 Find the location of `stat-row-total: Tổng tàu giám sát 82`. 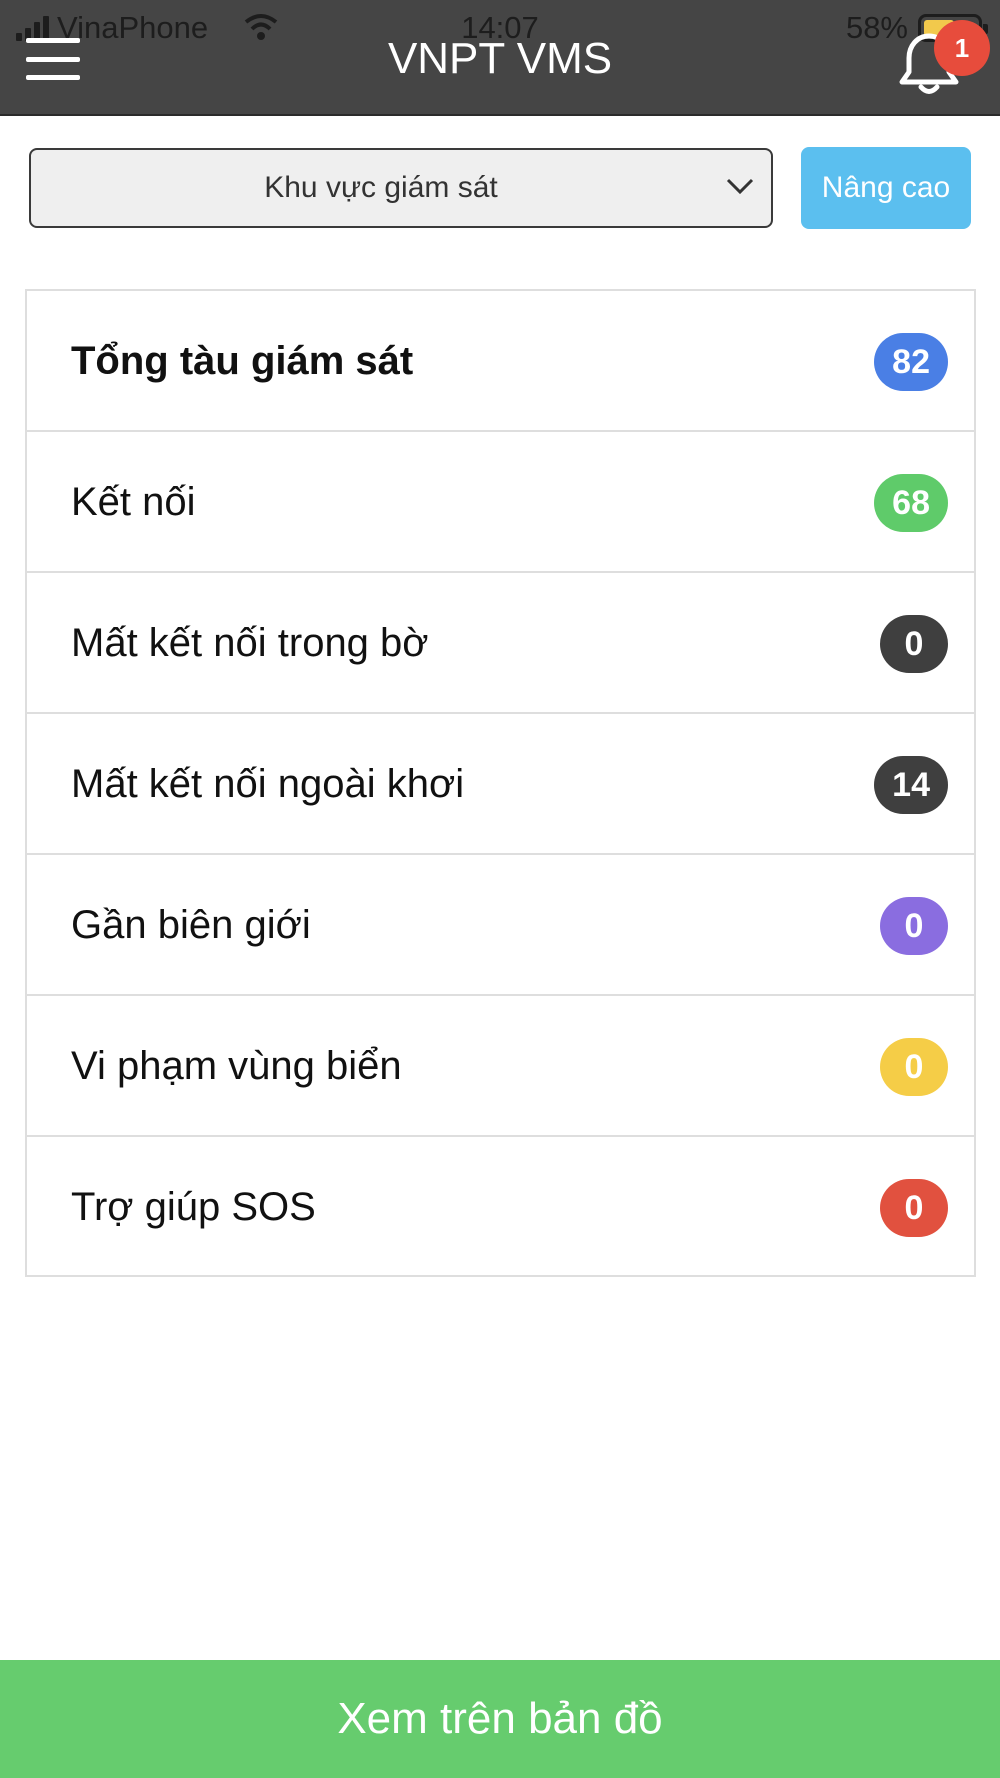

stat-row-total: Tổng tàu giám sát 82 is located at coordinates (500, 361).